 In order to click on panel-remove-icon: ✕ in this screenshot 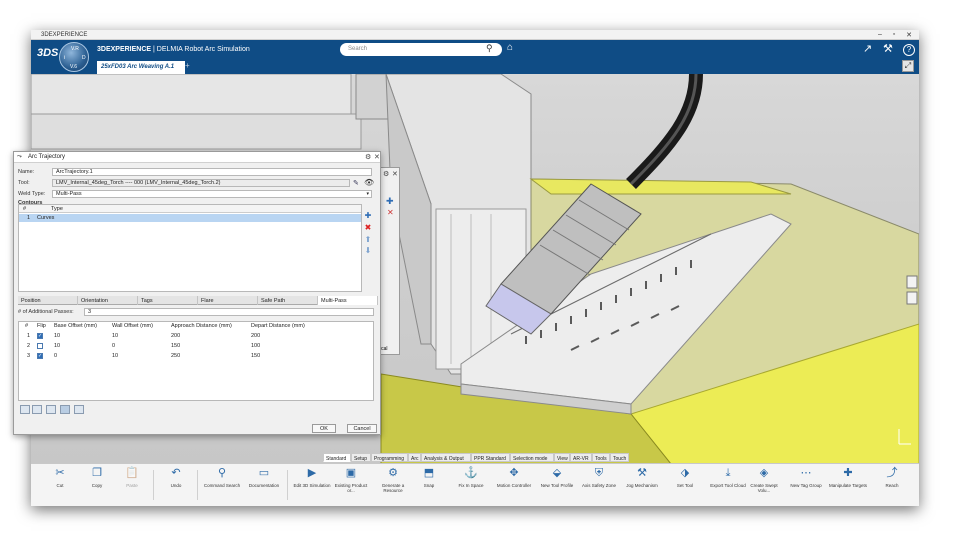, I will do `click(390, 212)`.